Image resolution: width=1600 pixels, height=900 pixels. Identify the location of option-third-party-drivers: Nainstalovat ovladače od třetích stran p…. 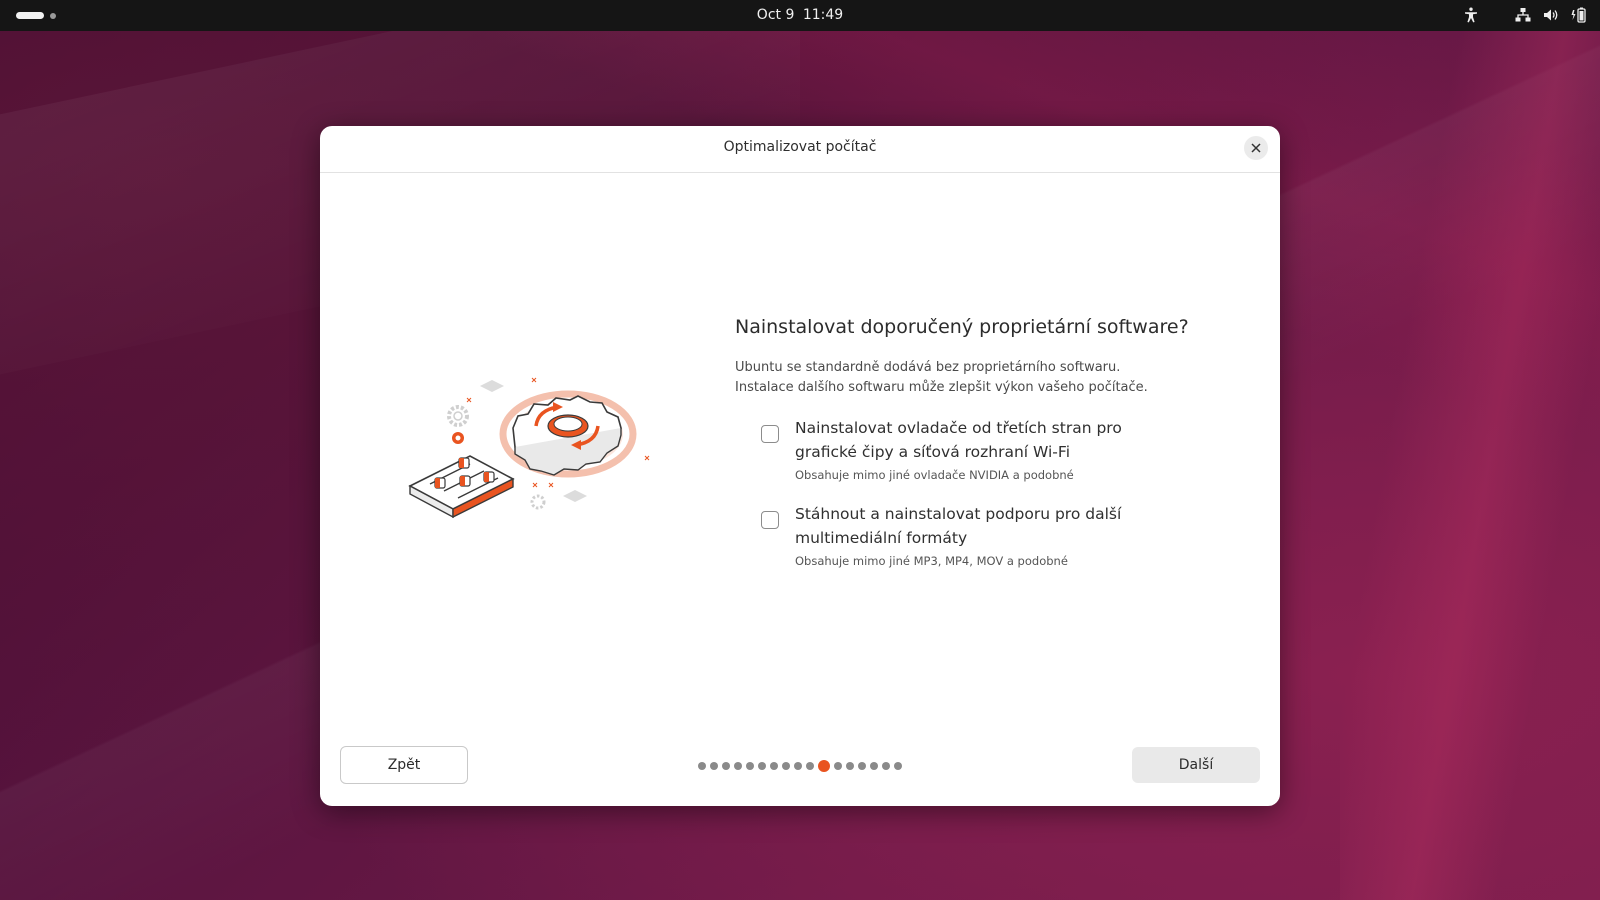
(985, 449).